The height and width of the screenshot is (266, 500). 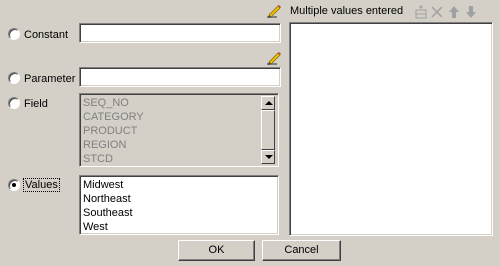 I want to click on add-row-icon, so click(x=421, y=12).